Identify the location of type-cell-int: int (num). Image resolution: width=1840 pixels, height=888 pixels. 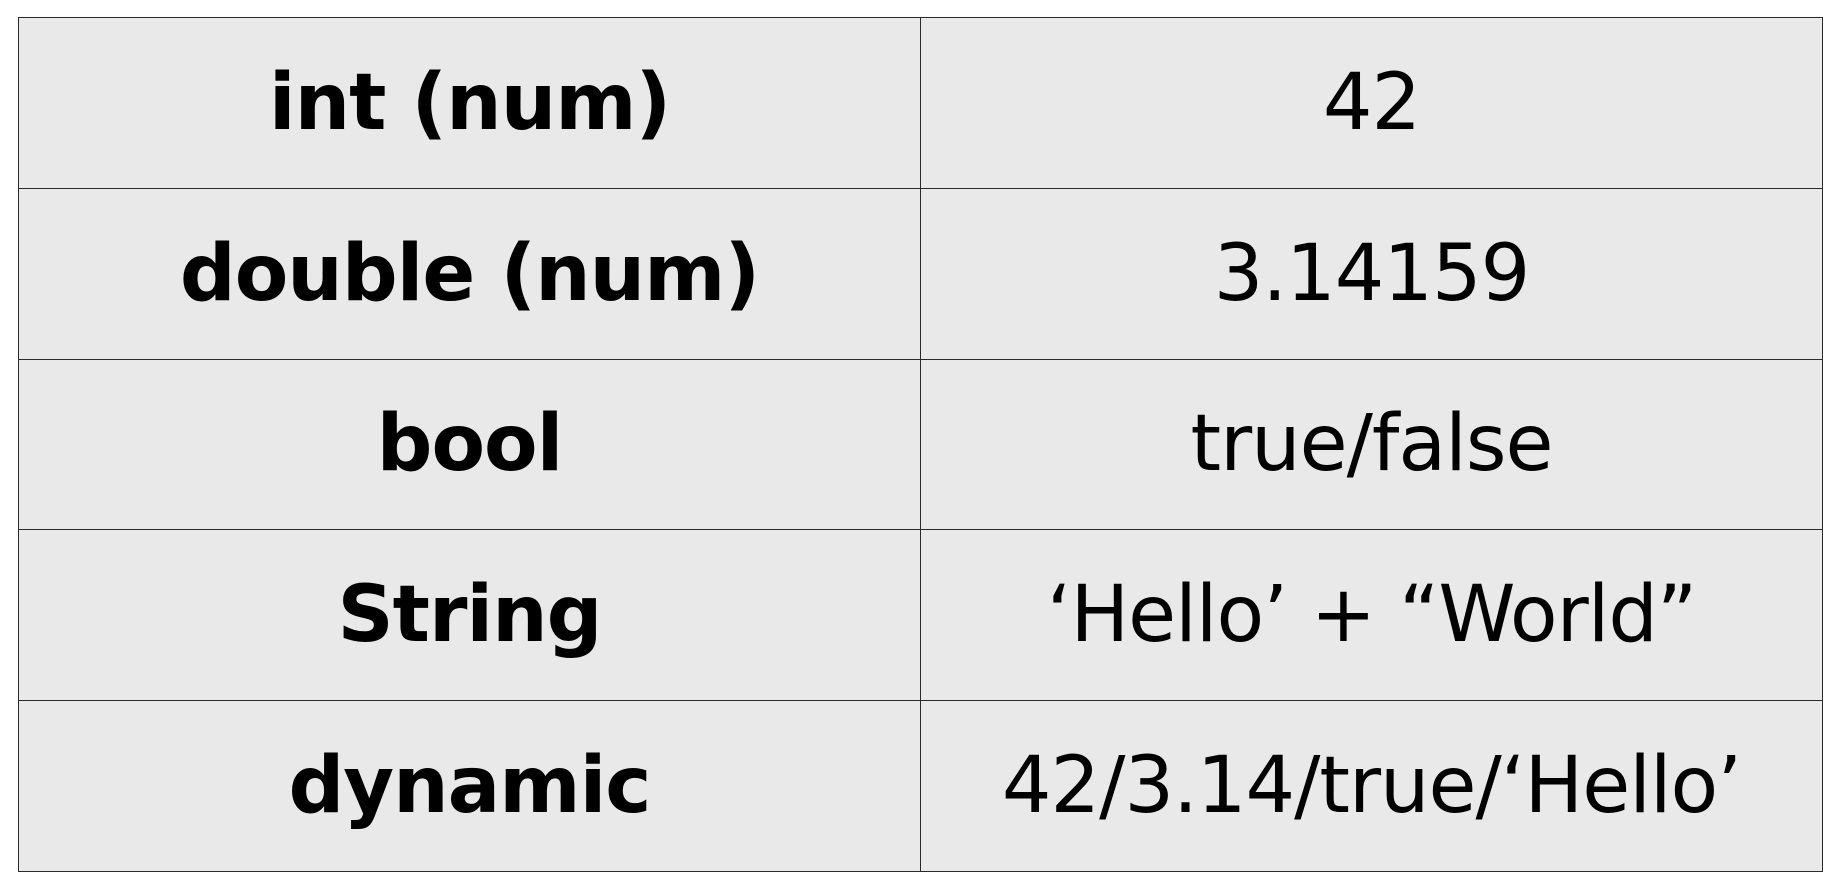
(469, 103).